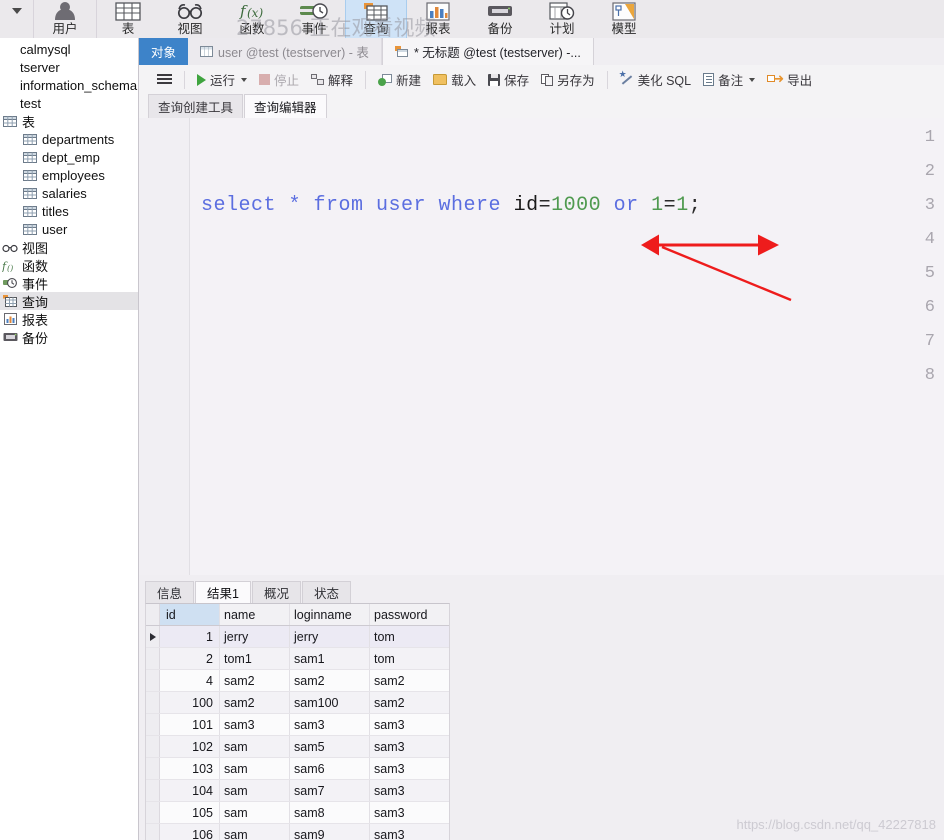  I want to click on sidebar-item-view-glasses-11: 视图, so click(69, 247).